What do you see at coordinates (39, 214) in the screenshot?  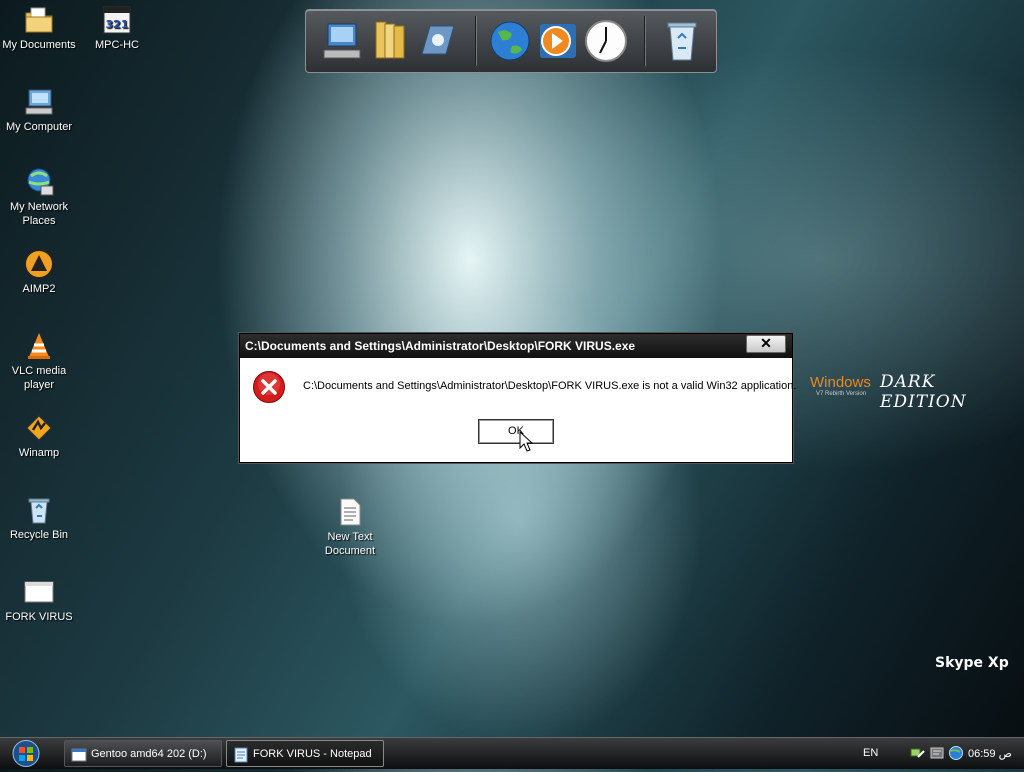 I see `desktop-icon-label: My Network Places` at bounding box center [39, 214].